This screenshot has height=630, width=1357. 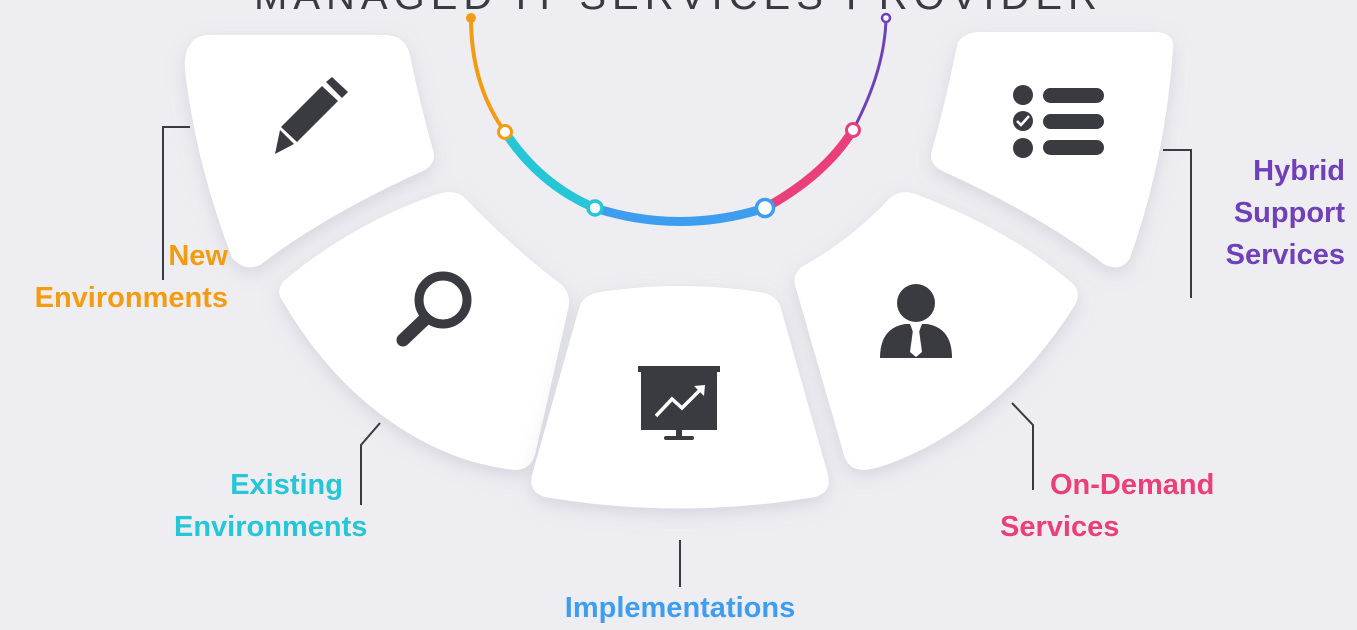 I want to click on arc-nodes, so click(x=679, y=115).